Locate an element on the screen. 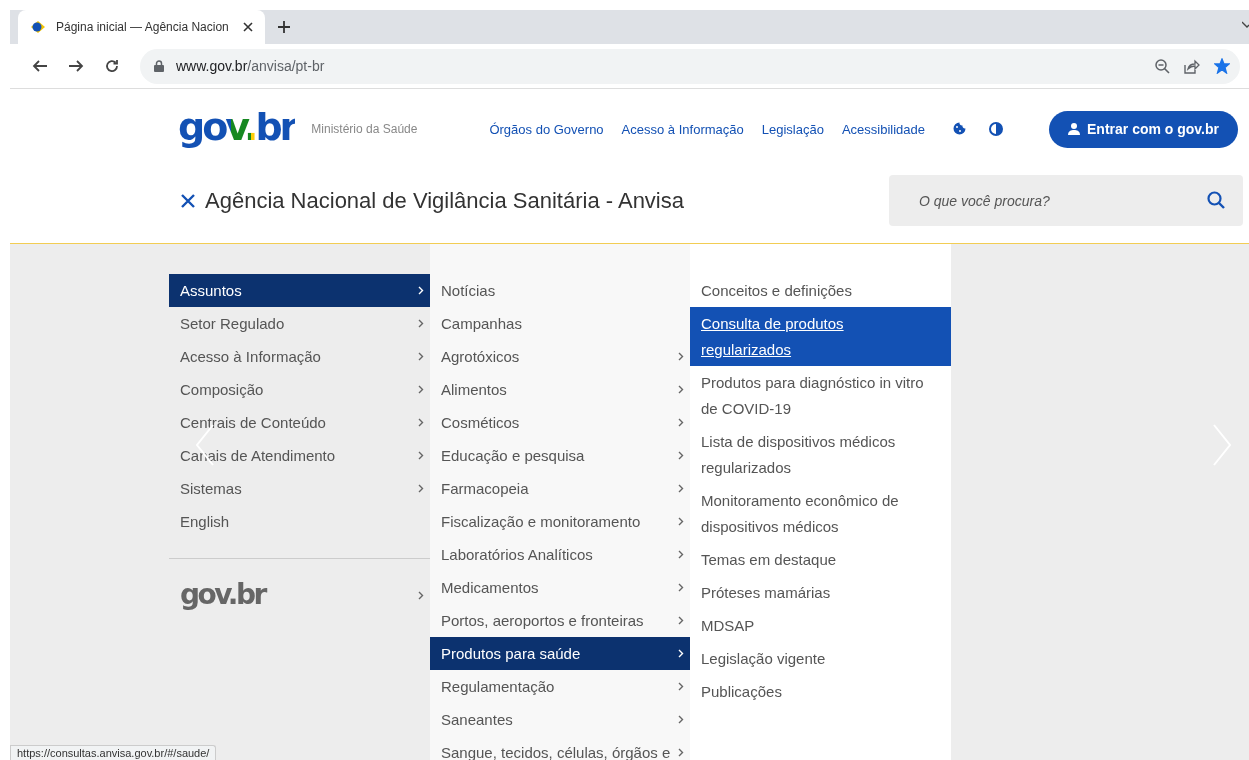 This screenshot has height=760, width=1249. url-text: www.gov.br/anvisa/pt-br is located at coordinates (251, 66).